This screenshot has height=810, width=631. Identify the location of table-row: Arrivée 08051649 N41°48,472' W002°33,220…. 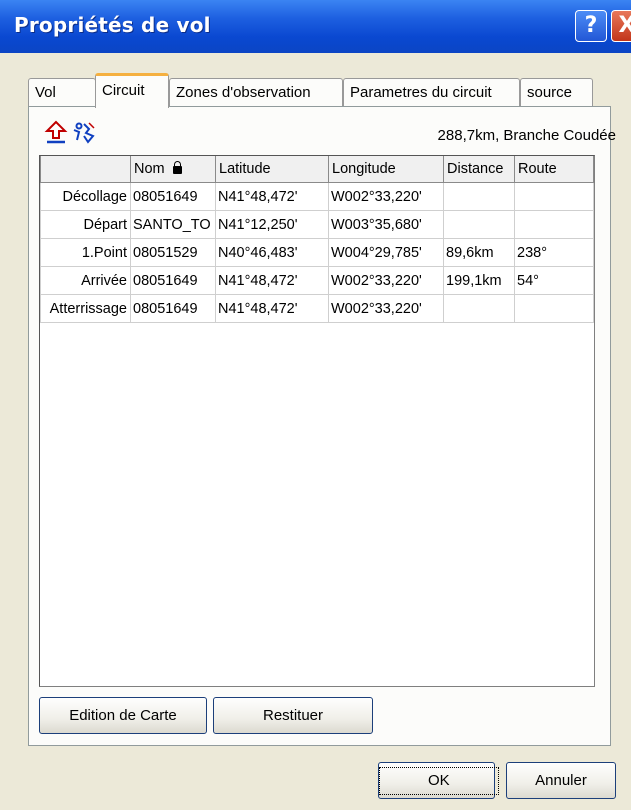
(317, 280).